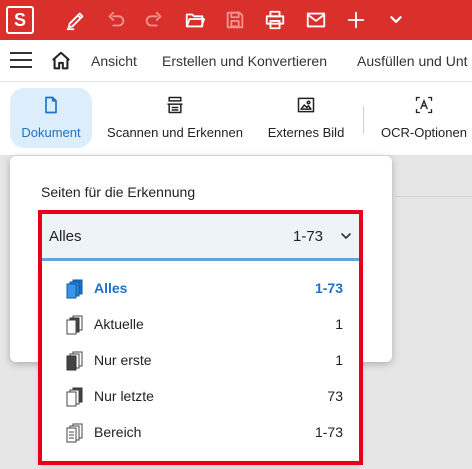  Describe the element at coordinates (424, 105) in the screenshot. I see `ocr-icon` at that location.